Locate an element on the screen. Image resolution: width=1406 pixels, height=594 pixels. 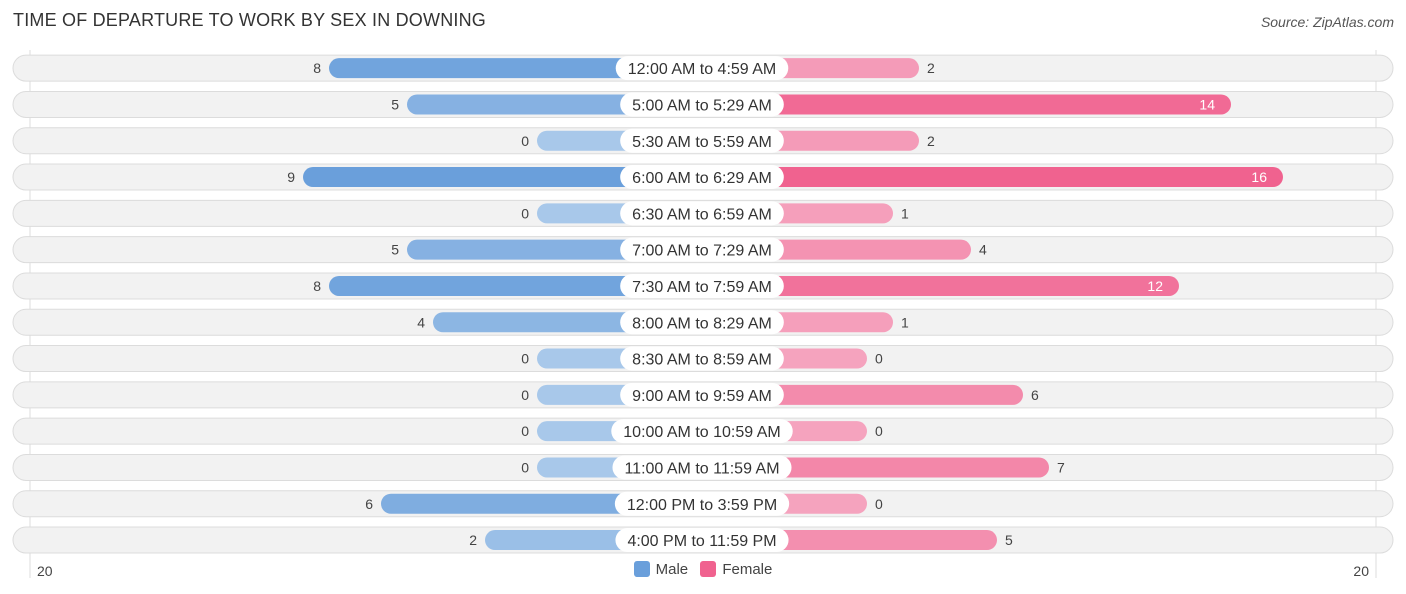
category-label: 11:00 AM to 11:59 AM is located at coordinates (701, 468).